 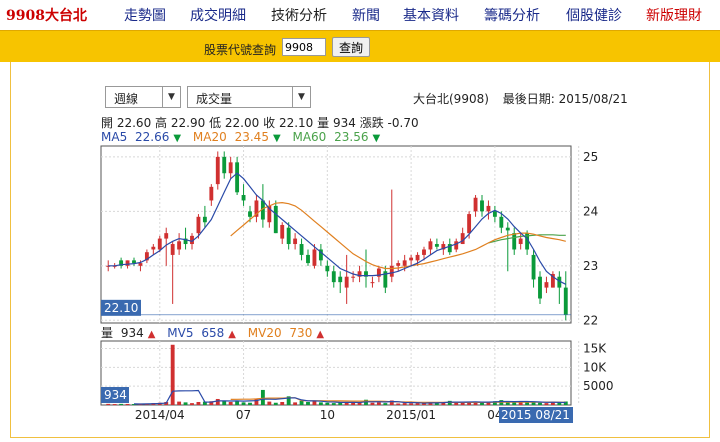 What do you see at coordinates (366, 15) in the screenshot?
I see `nav-item-news: 新聞` at bounding box center [366, 15].